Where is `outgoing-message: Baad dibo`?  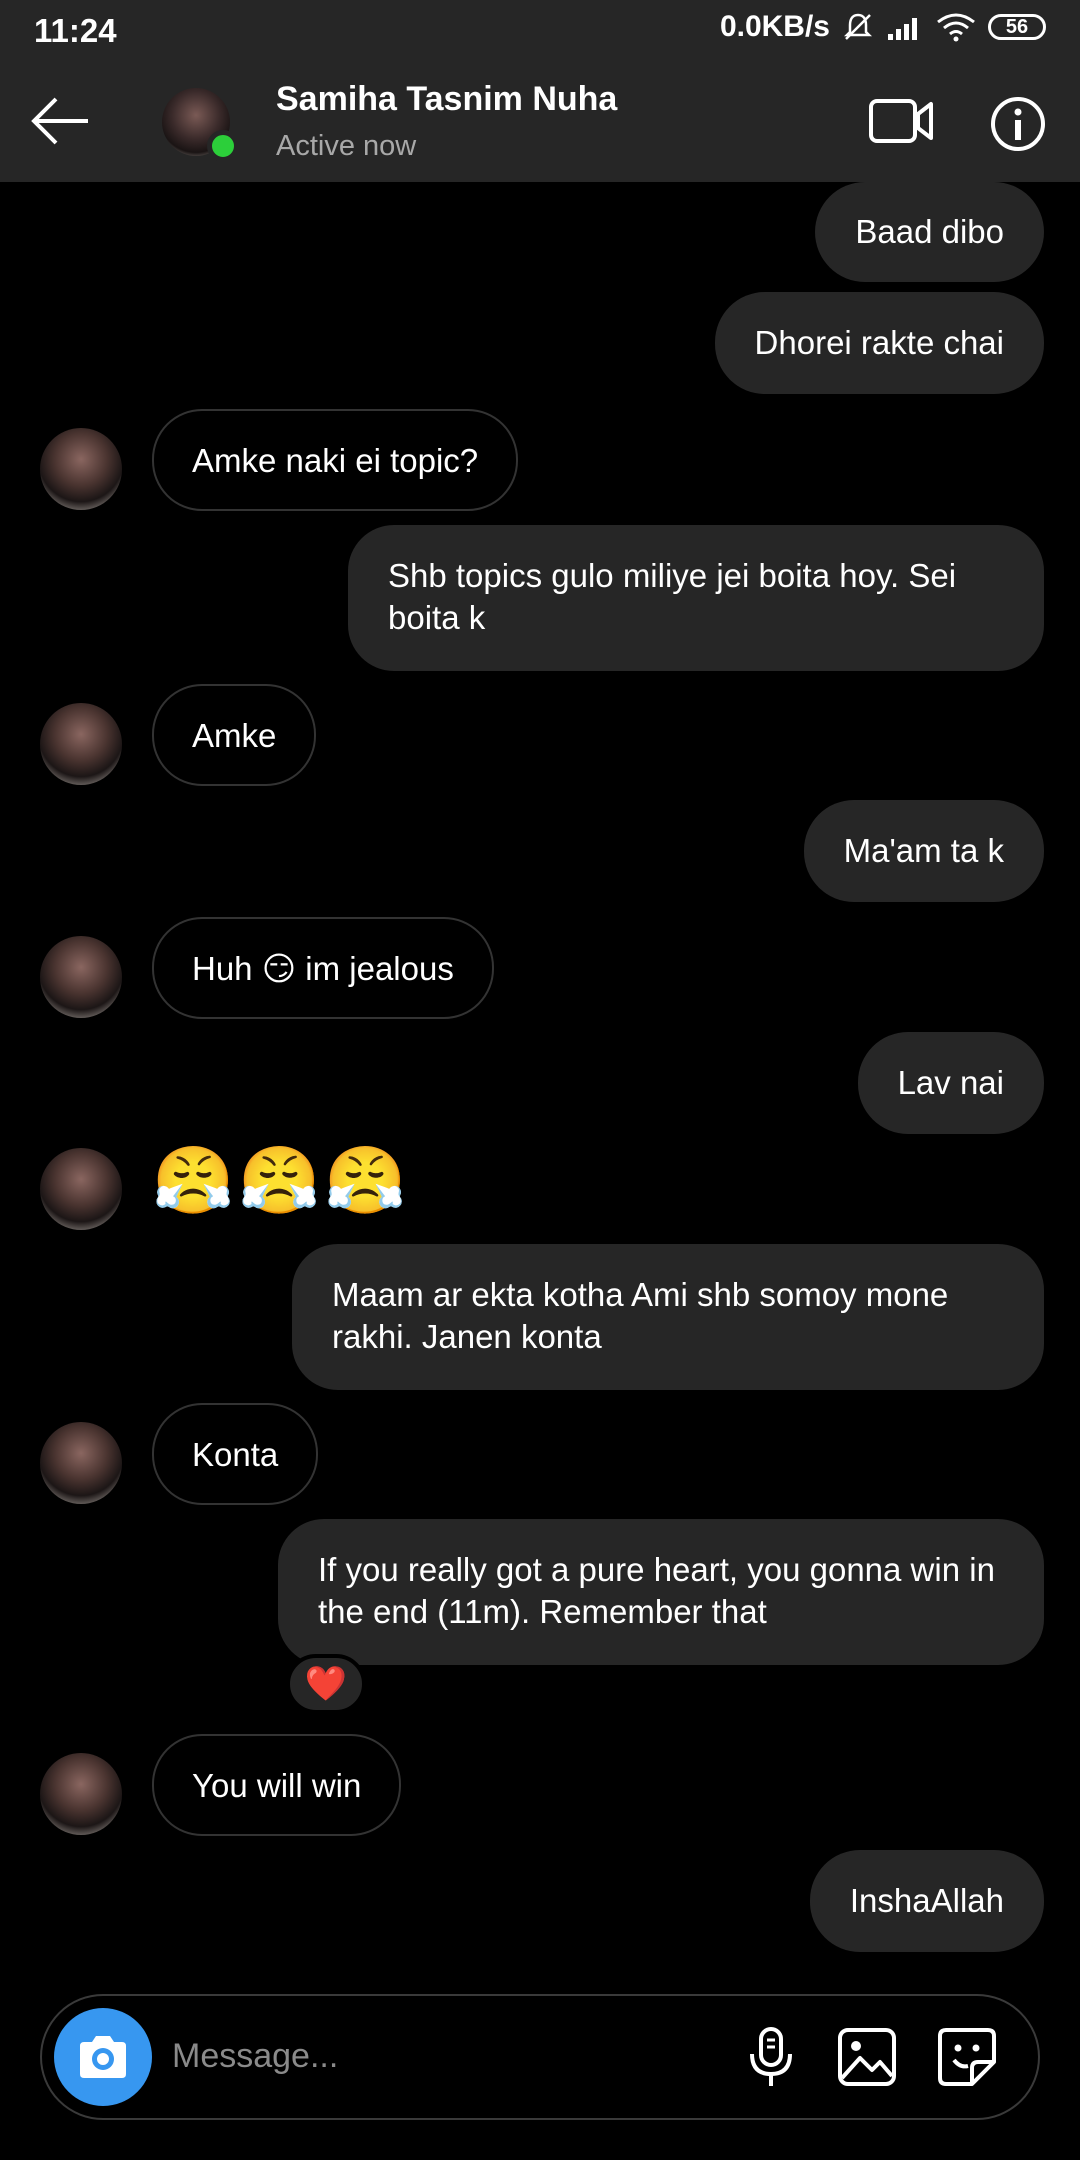 outgoing-message: Baad dibo is located at coordinates (929, 232).